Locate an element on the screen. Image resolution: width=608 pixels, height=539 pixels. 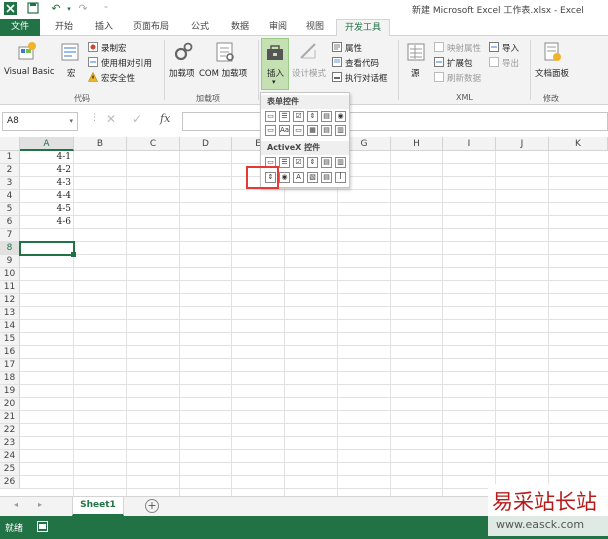
sheet-tab-sheet1: Sheet1 is located at coordinates (98, 506).